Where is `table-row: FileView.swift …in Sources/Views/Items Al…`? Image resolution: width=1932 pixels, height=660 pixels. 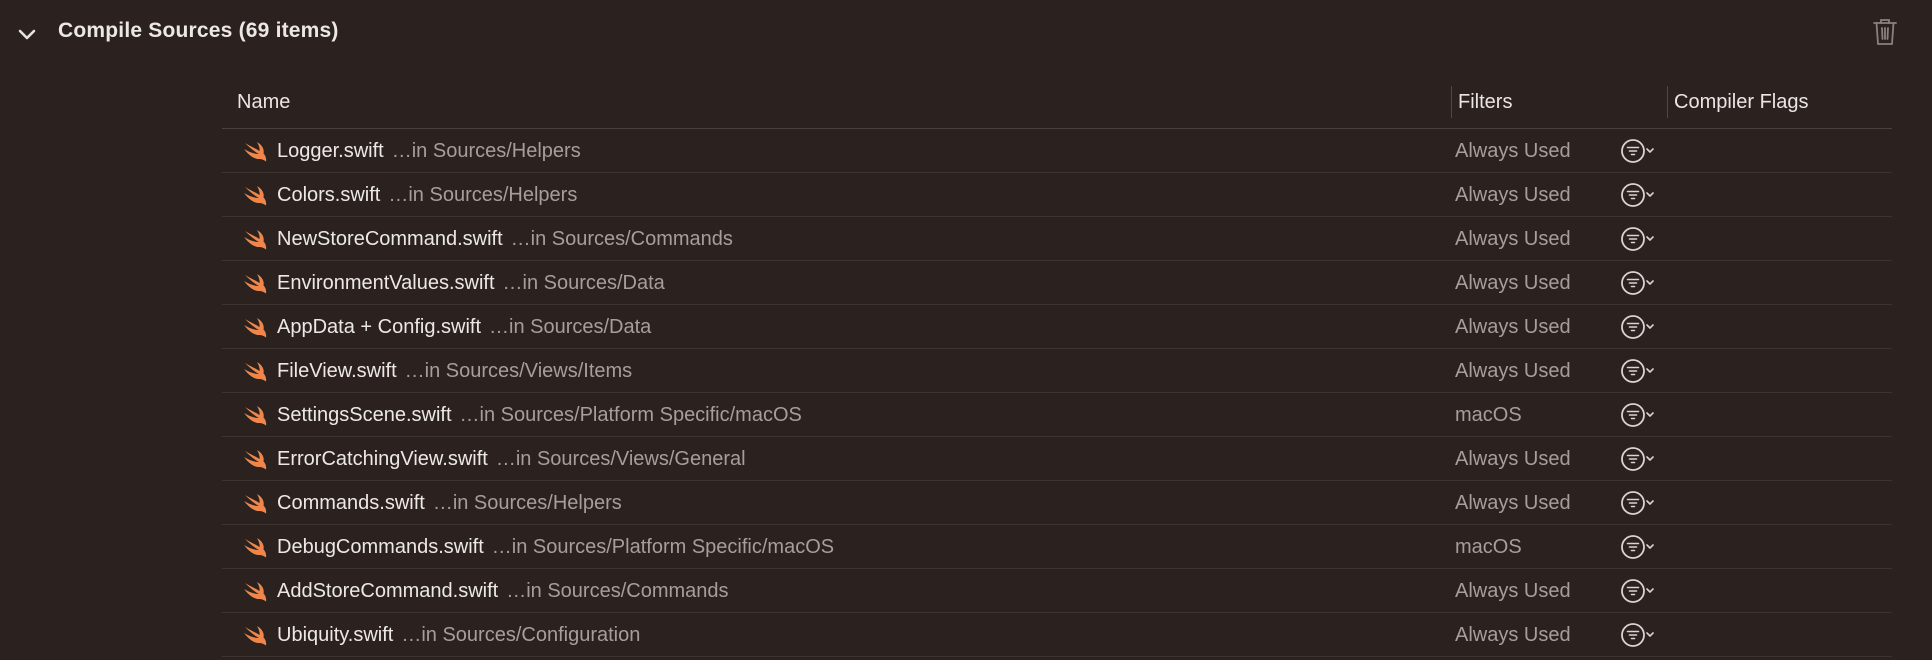
table-row: FileView.swift …in Sources/Views/Items Al… is located at coordinates (1057, 371).